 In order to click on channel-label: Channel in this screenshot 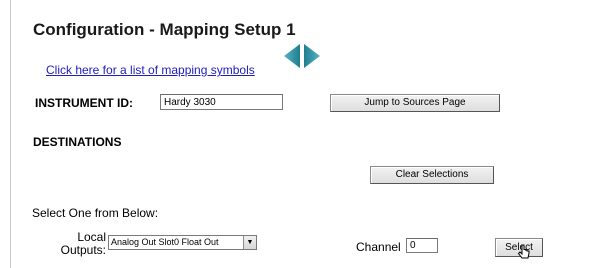, I will do `click(378, 247)`.